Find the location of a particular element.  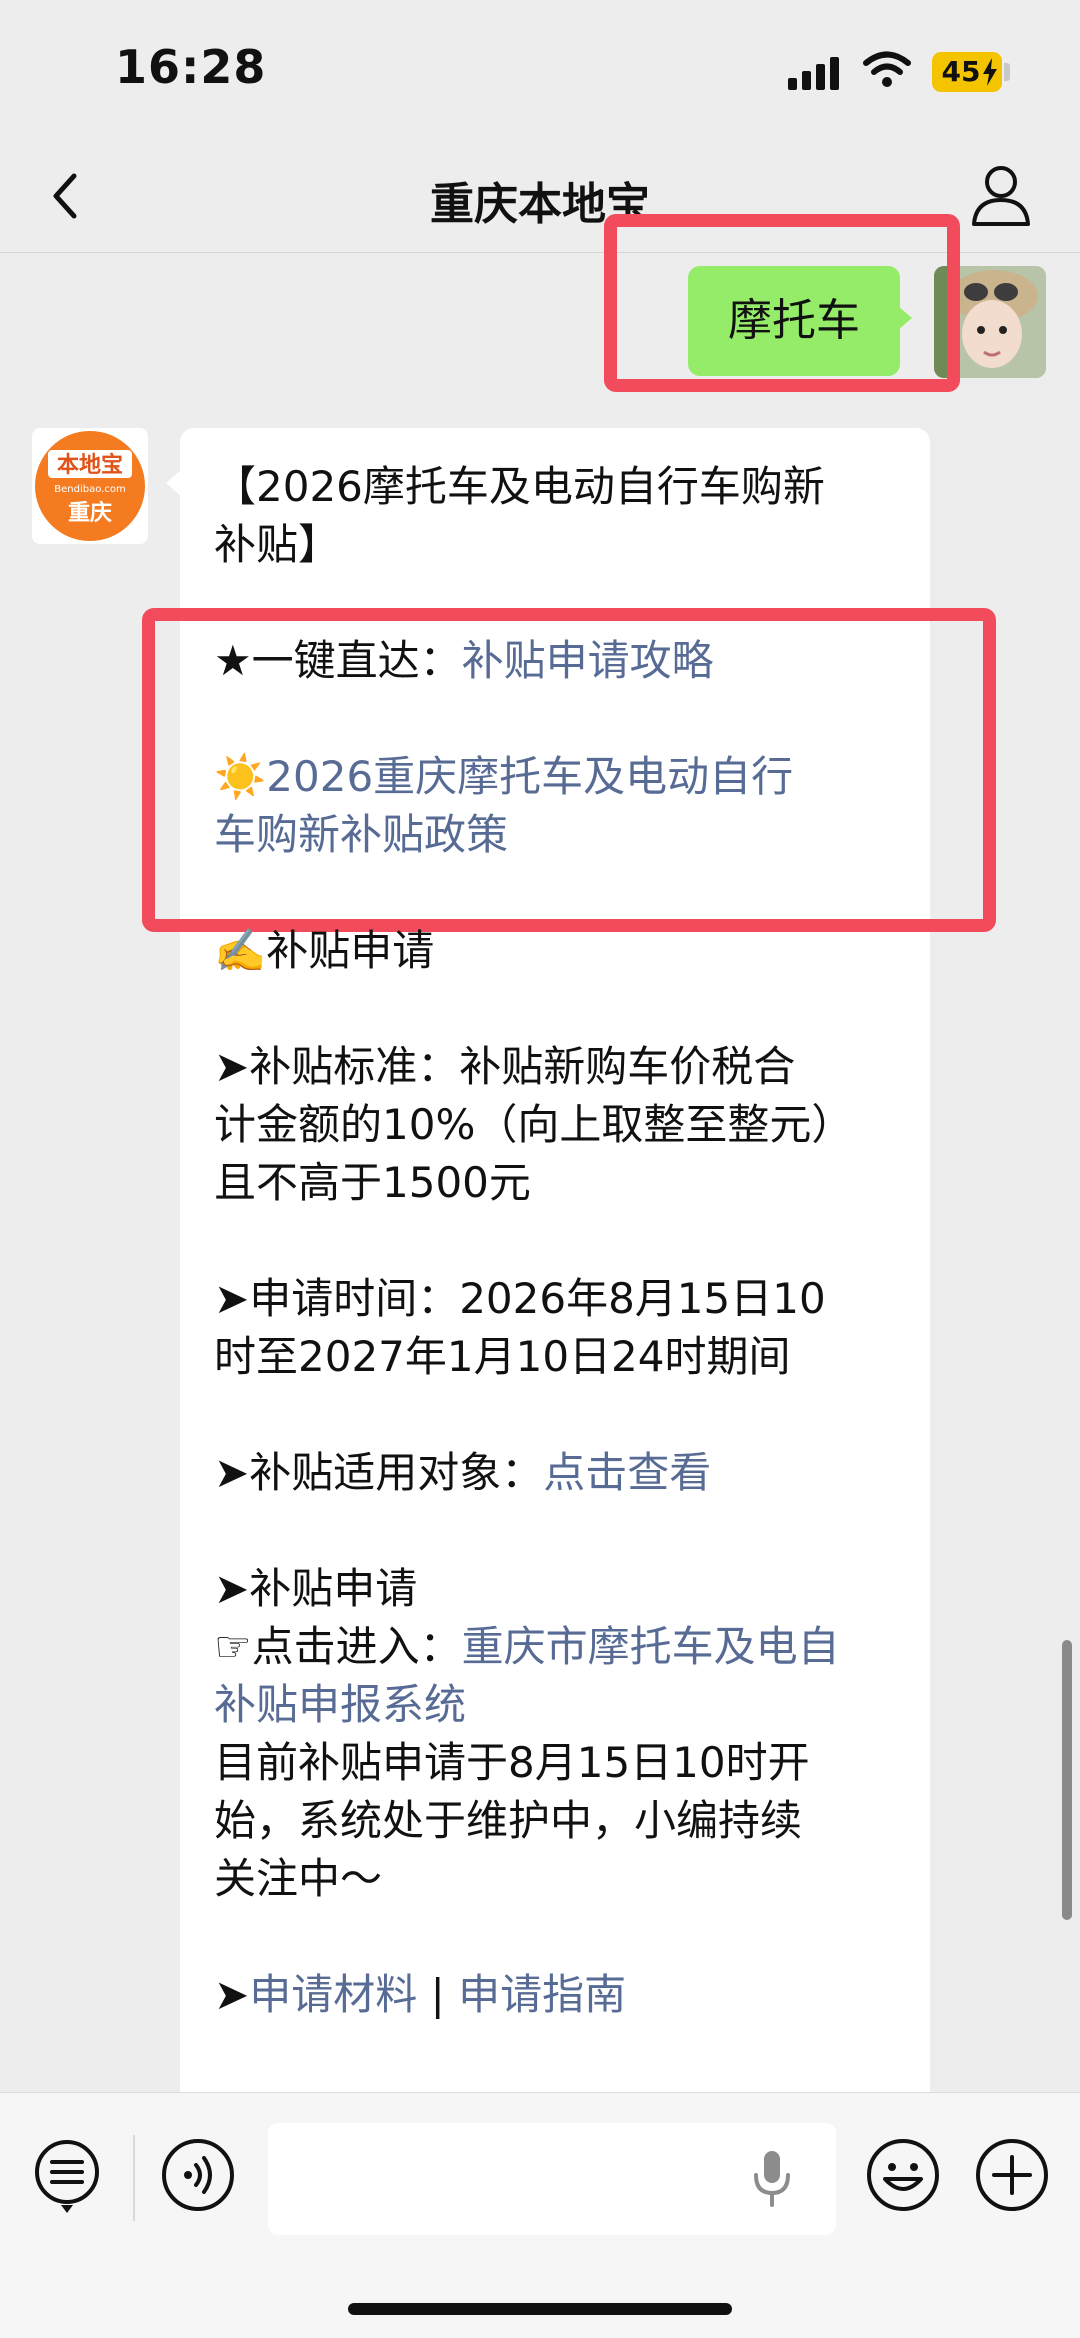

voice-button is located at coordinates (198, 2175).